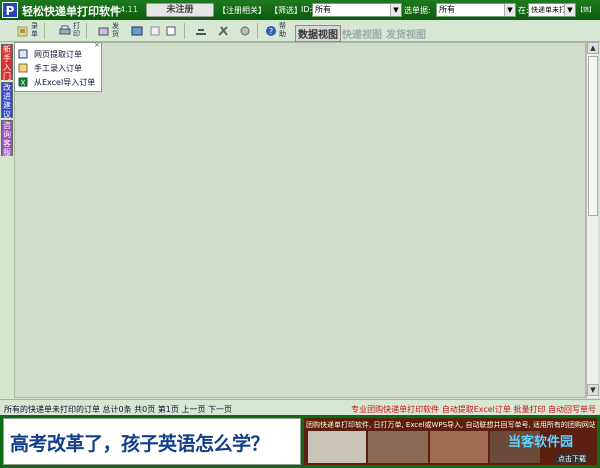 The width and height of the screenshot is (600, 468). I want to click on menu-item-label: 手工录入订单, so click(58, 68).